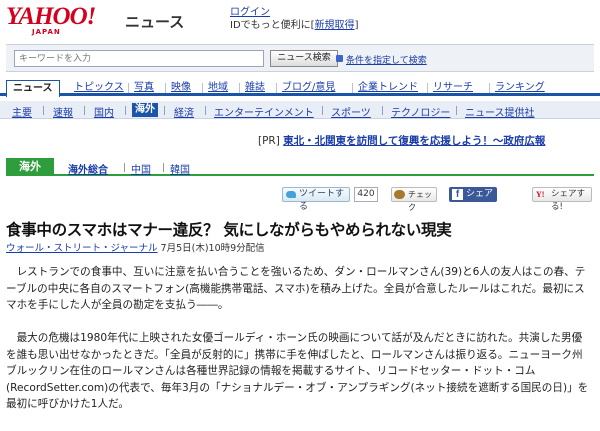  I want to click on article-source-link: ウォール・ストリート・ジャーナル, so click(82, 248).